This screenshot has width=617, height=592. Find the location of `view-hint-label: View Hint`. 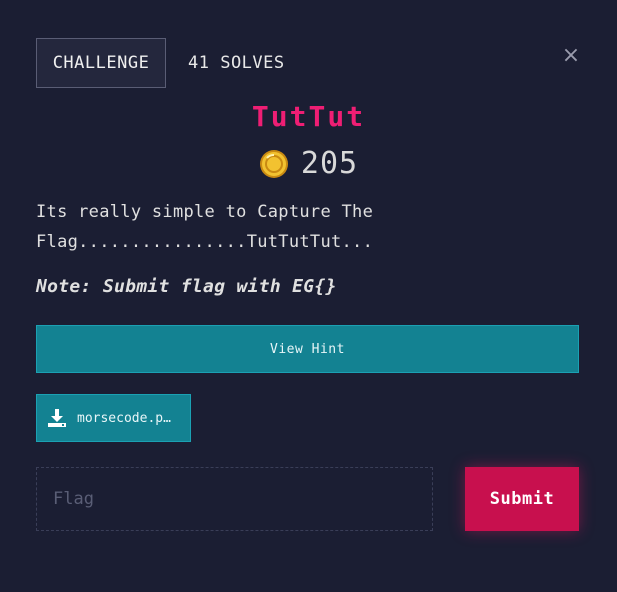

view-hint-label: View Hint is located at coordinates (307, 349).